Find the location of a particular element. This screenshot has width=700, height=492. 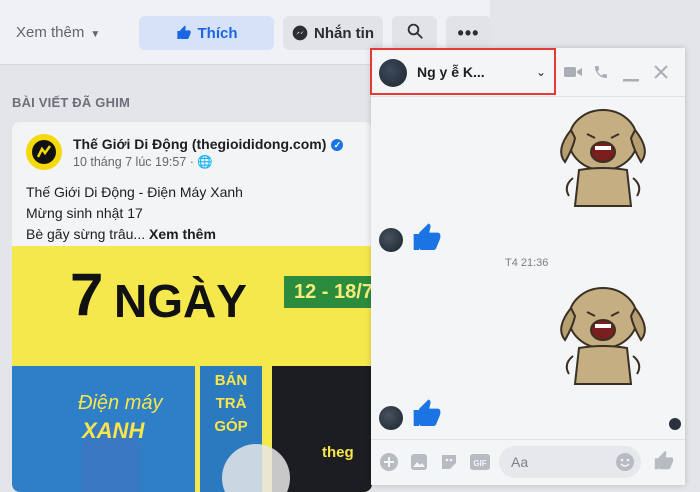

image-icon is located at coordinates (419, 464).